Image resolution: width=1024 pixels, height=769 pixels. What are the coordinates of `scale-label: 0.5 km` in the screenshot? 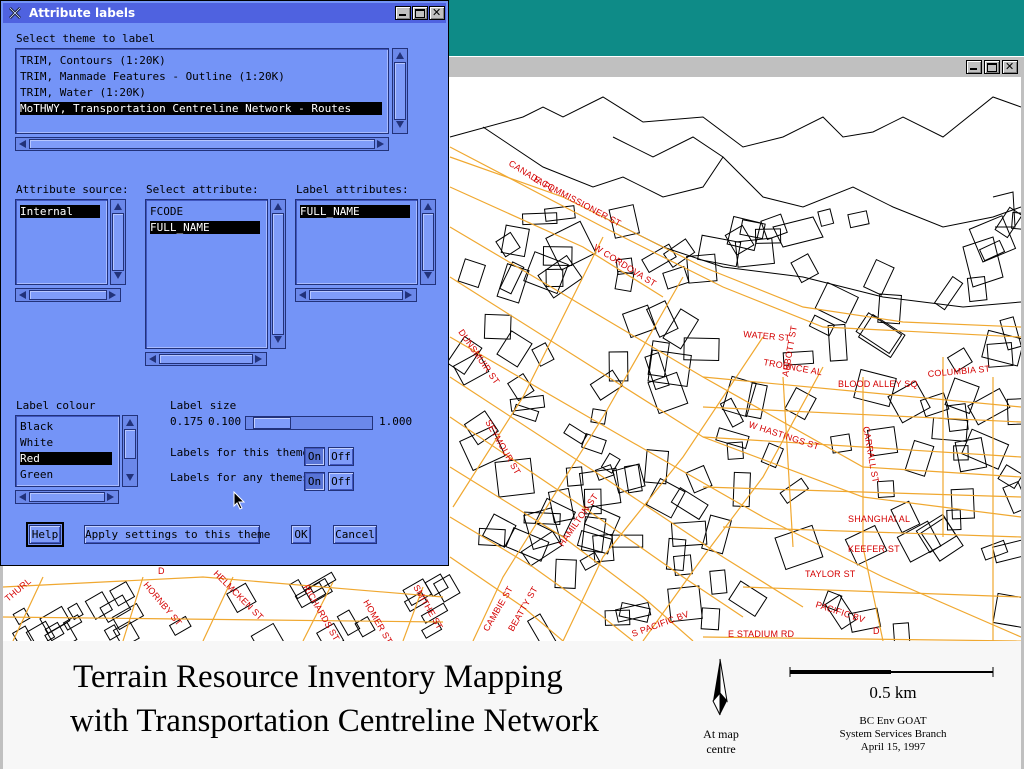 It's located at (893, 692).